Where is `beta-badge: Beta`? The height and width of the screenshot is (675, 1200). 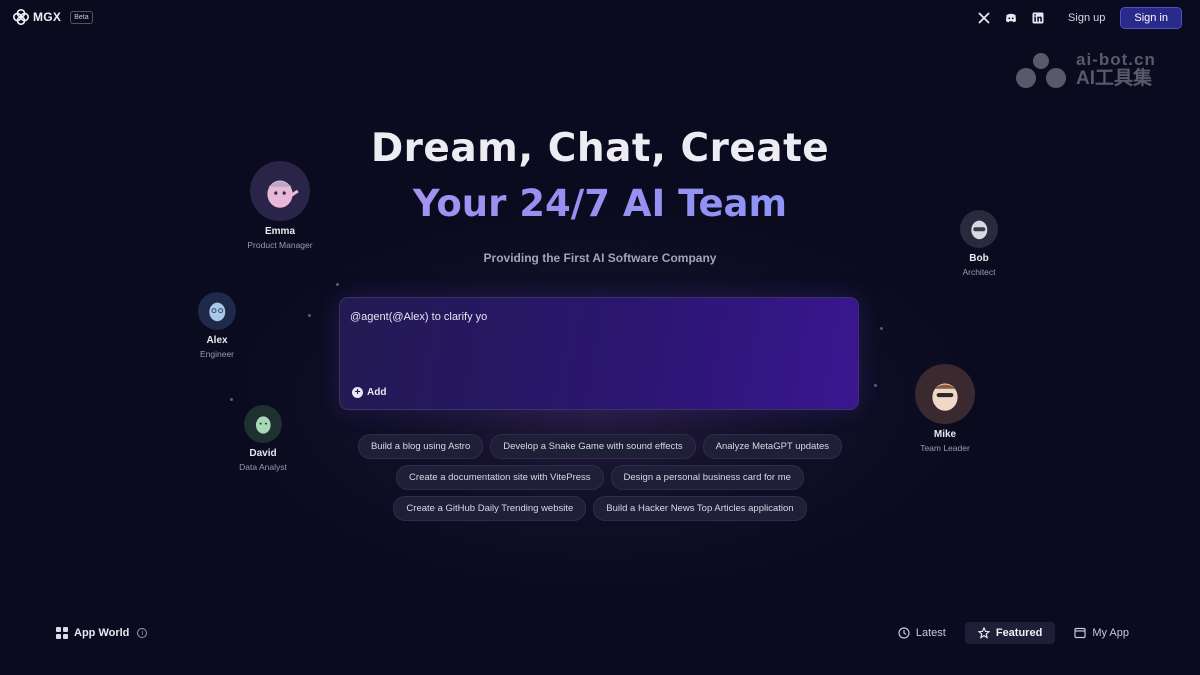 beta-badge: Beta is located at coordinates (81, 17).